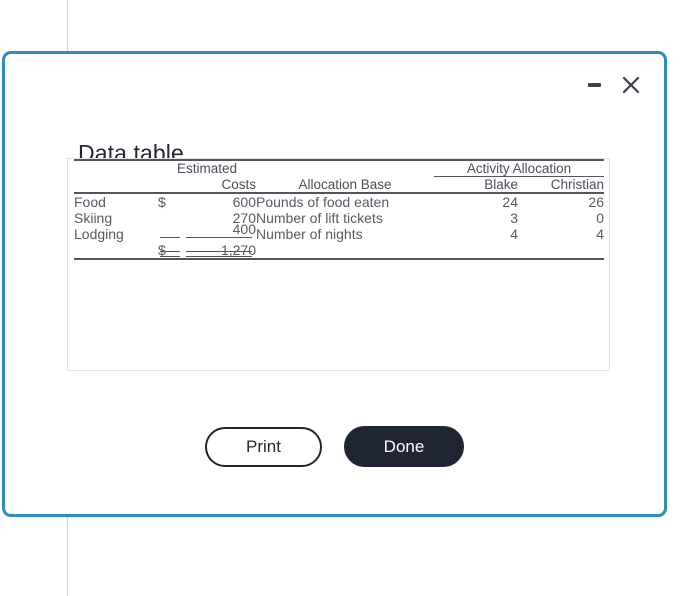 The width and height of the screenshot is (700, 596). Describe the element at coordinates (170, 237) in the screenshot. I see `subtotal-rule-left` at that location.